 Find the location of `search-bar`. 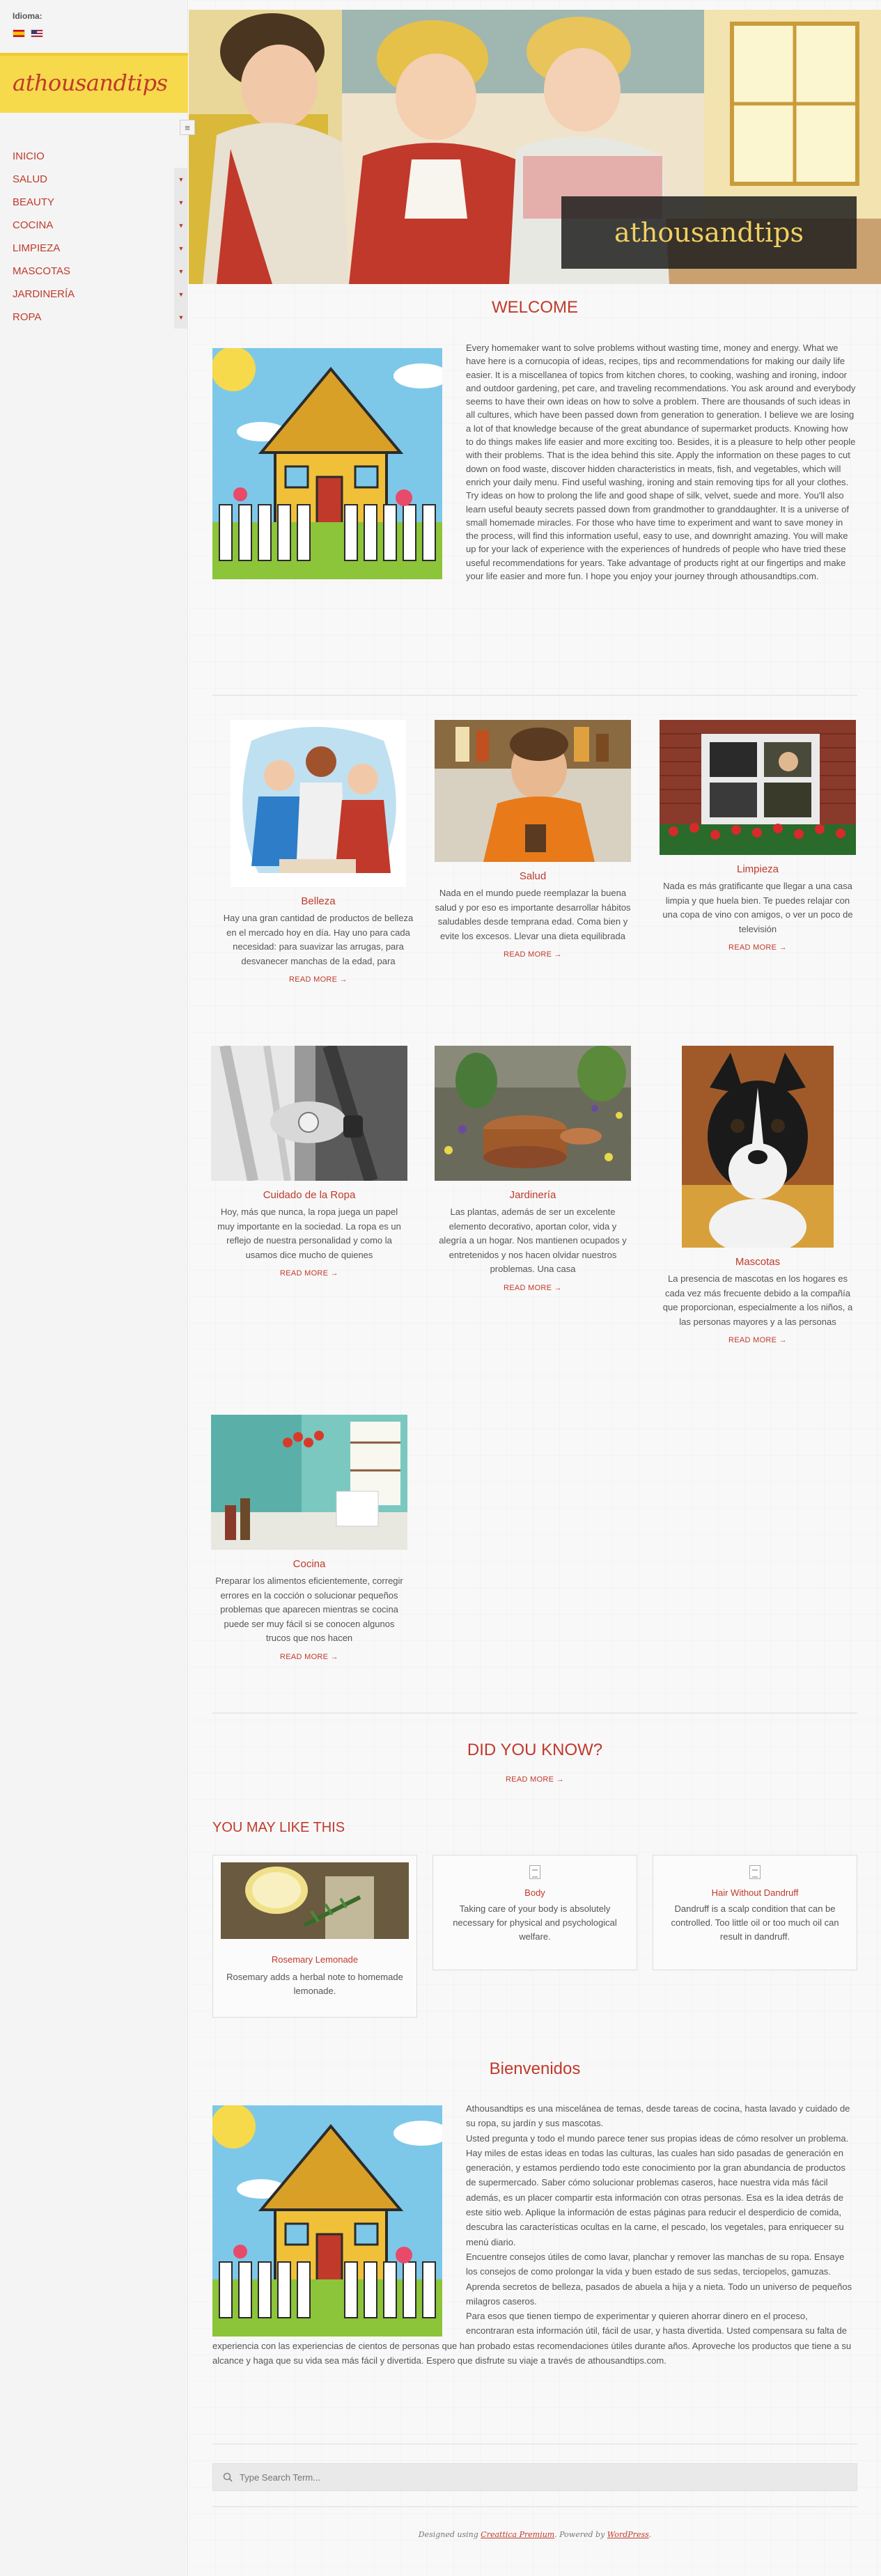

search-bar is located at coordinates (534, 2477).